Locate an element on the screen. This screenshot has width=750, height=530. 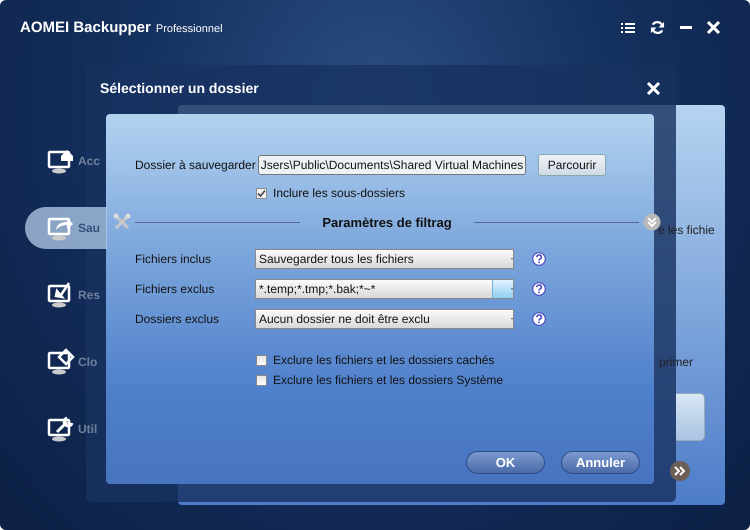
nav-item: Acc is located at coordinates (66, 161).